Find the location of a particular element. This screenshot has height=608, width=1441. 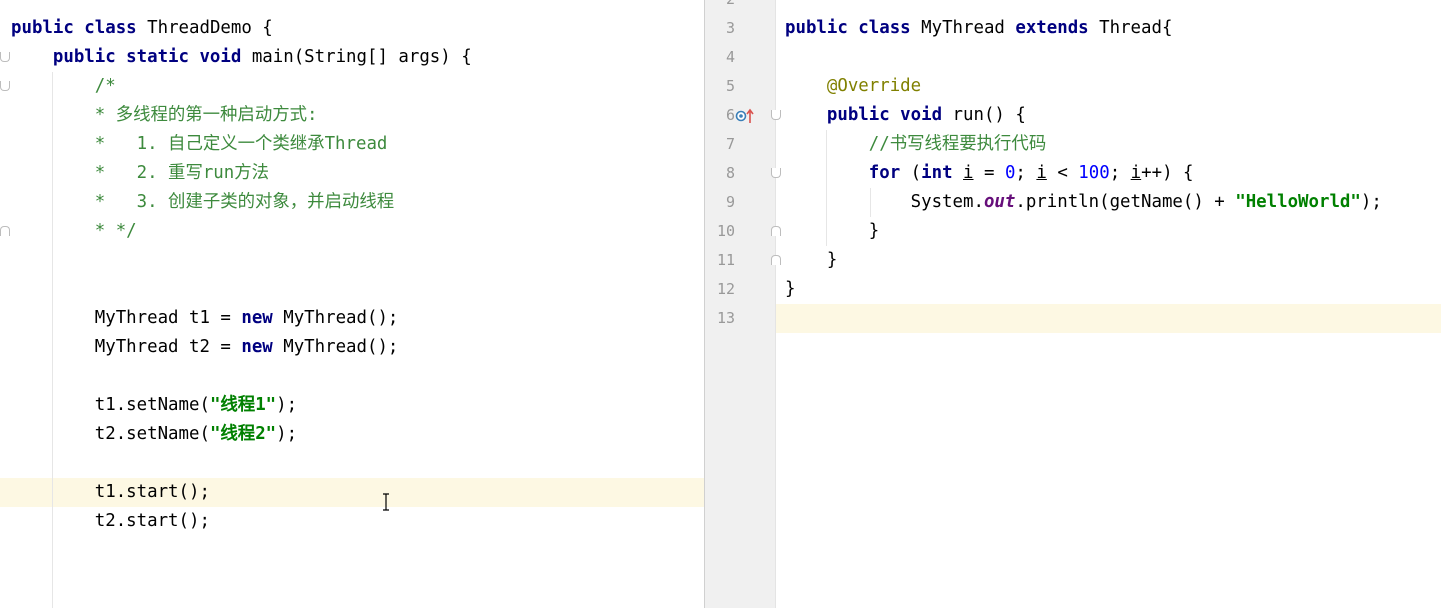

code-line: t2.start(); is located at coordinates (110, 521).